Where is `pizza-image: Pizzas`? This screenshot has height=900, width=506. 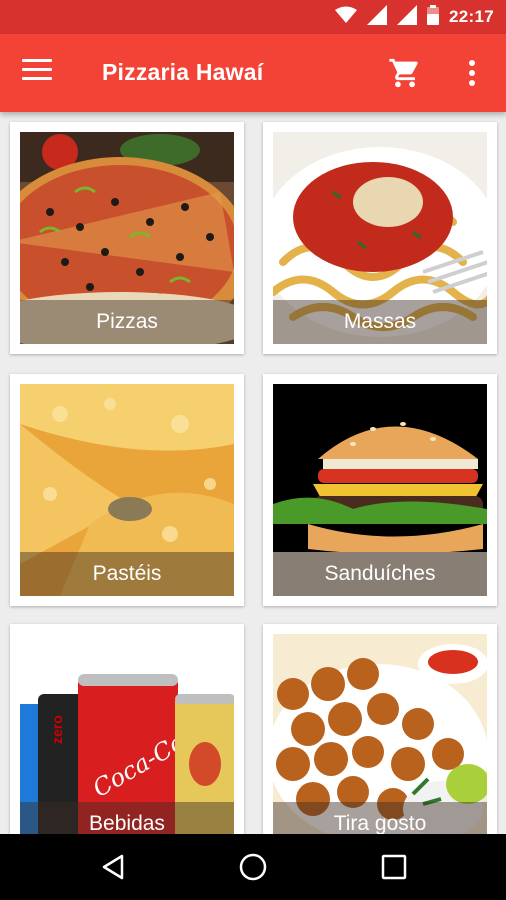 pizza-image: Pizzas is located at coordinates (127, 238).